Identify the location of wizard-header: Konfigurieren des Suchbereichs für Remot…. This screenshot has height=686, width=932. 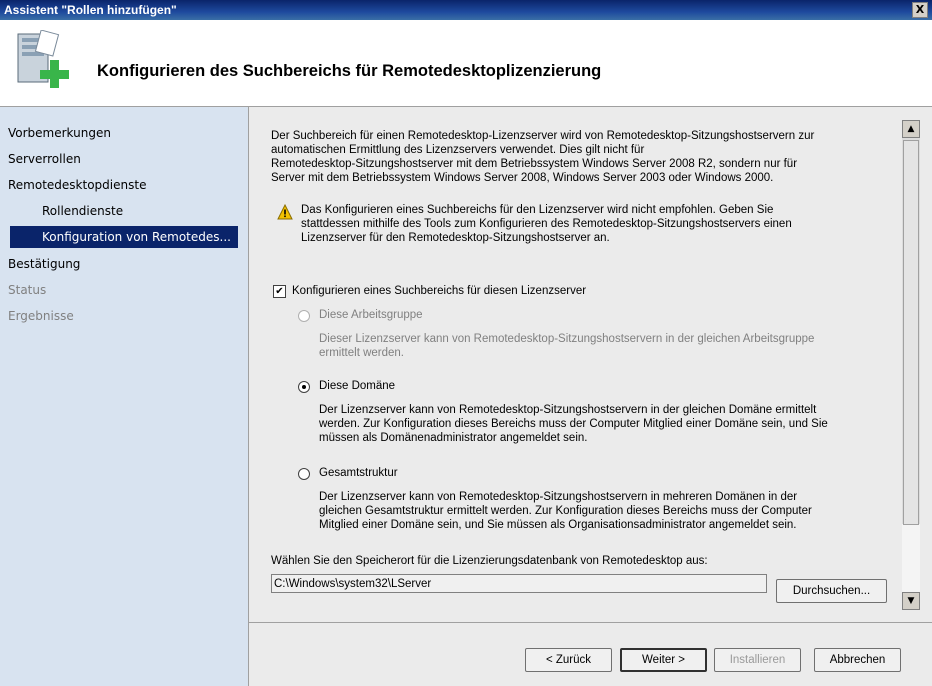
(466, 63).